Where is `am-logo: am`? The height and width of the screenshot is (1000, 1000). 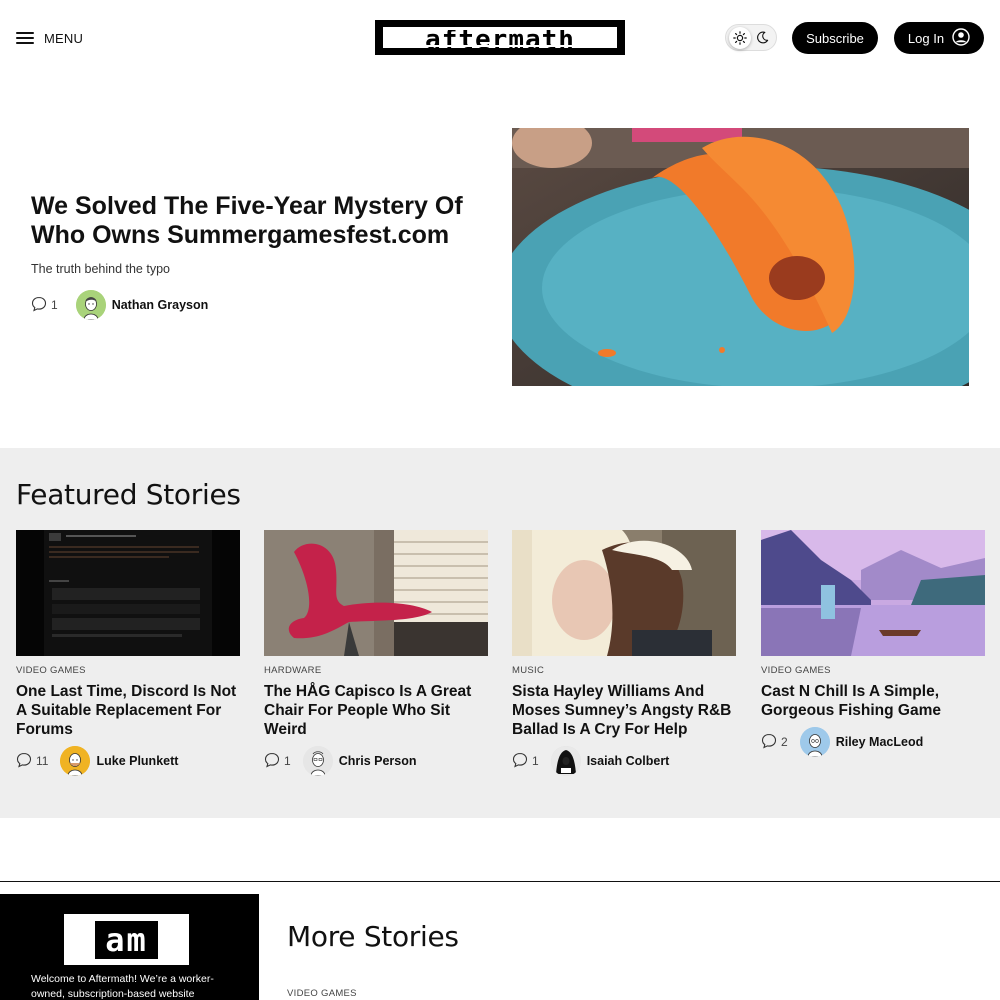 am-logo: am is located at coordinates (126, 939).